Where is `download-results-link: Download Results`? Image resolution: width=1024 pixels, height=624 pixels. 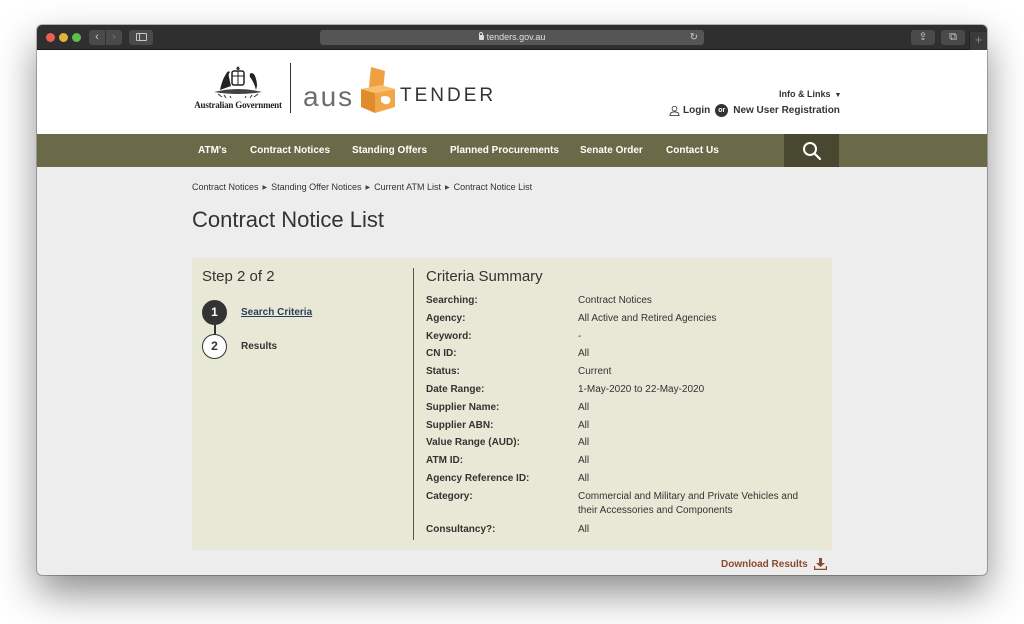
download-results-link: Download Results is located at coordinates (774, 564).